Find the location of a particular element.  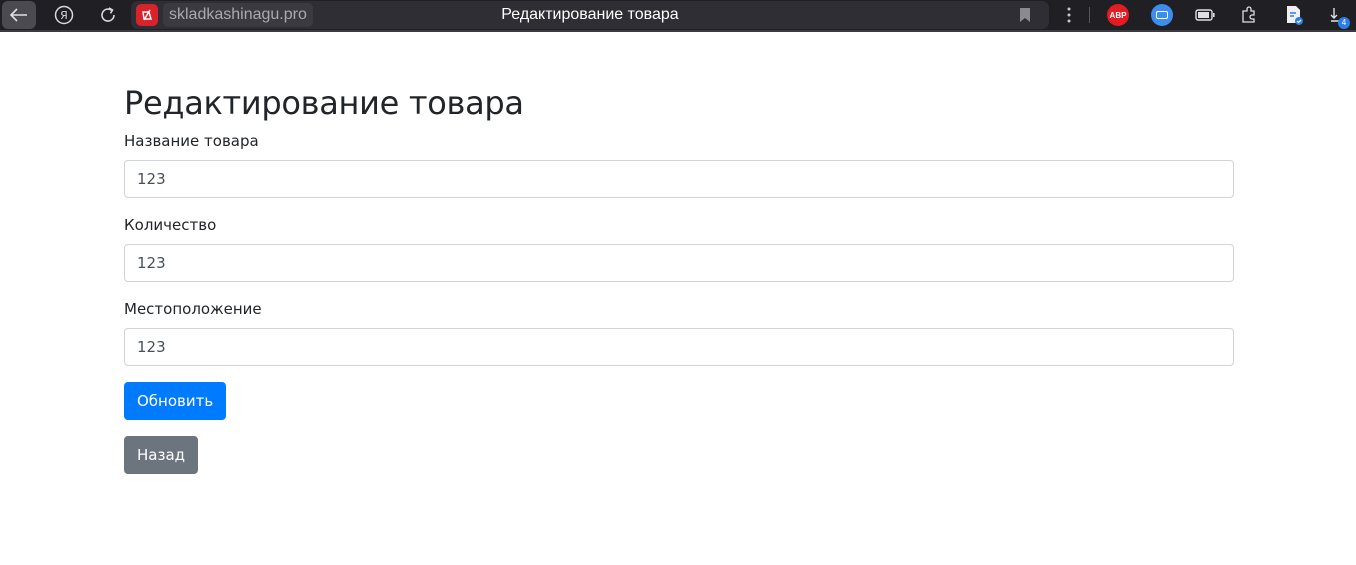

more-icon is located at coordinates (1069, 15).